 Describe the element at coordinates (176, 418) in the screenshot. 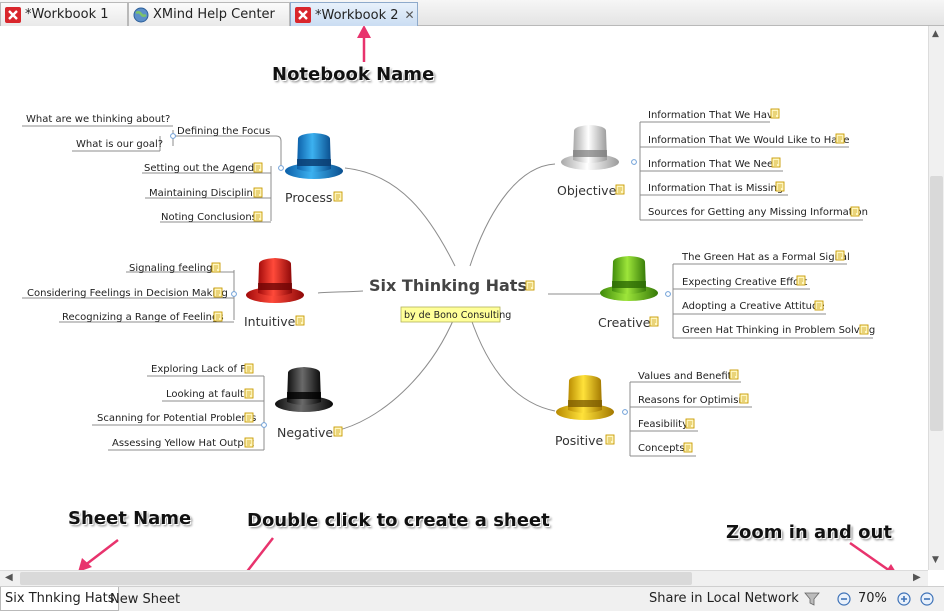

I see `topic-scanning-problems: Scanning for Potential Problems` at that location.